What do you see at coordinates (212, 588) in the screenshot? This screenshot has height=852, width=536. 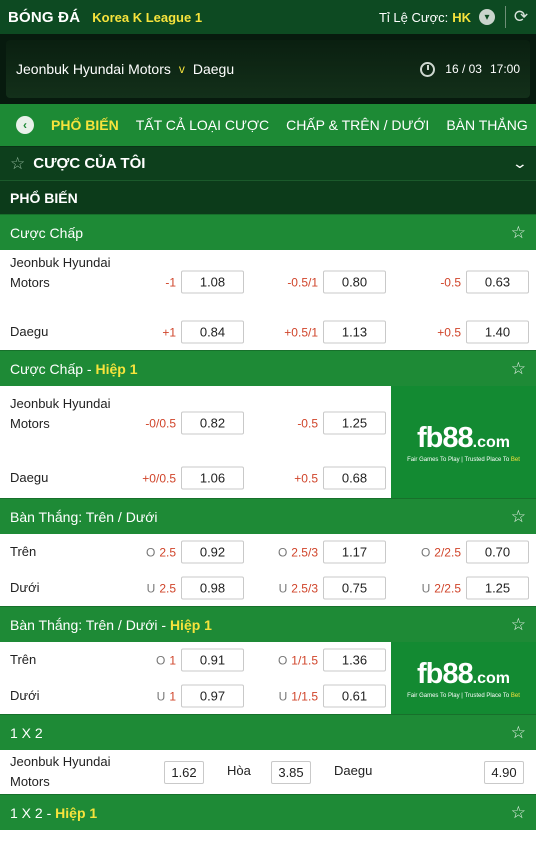 I see `odds-button: 0.98` at bounding box center [212, 588].